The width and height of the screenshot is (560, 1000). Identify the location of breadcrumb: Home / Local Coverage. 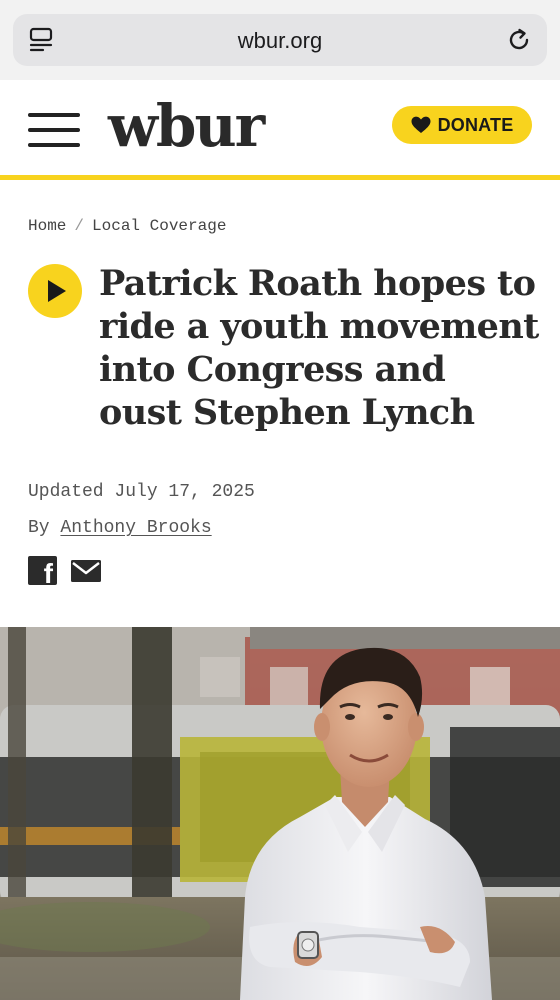
(127, 226).